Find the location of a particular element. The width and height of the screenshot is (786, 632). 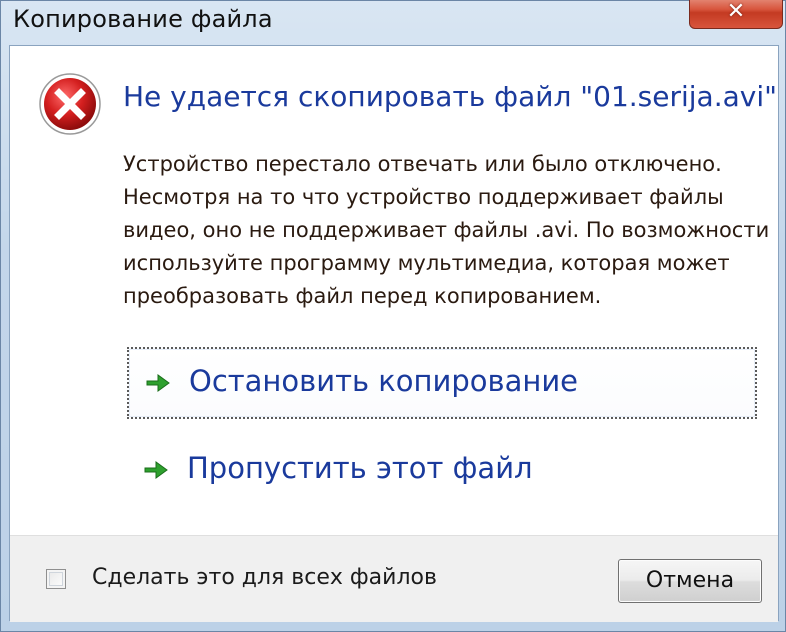

close-icon: ✕ is located at coordinates (736, 12).